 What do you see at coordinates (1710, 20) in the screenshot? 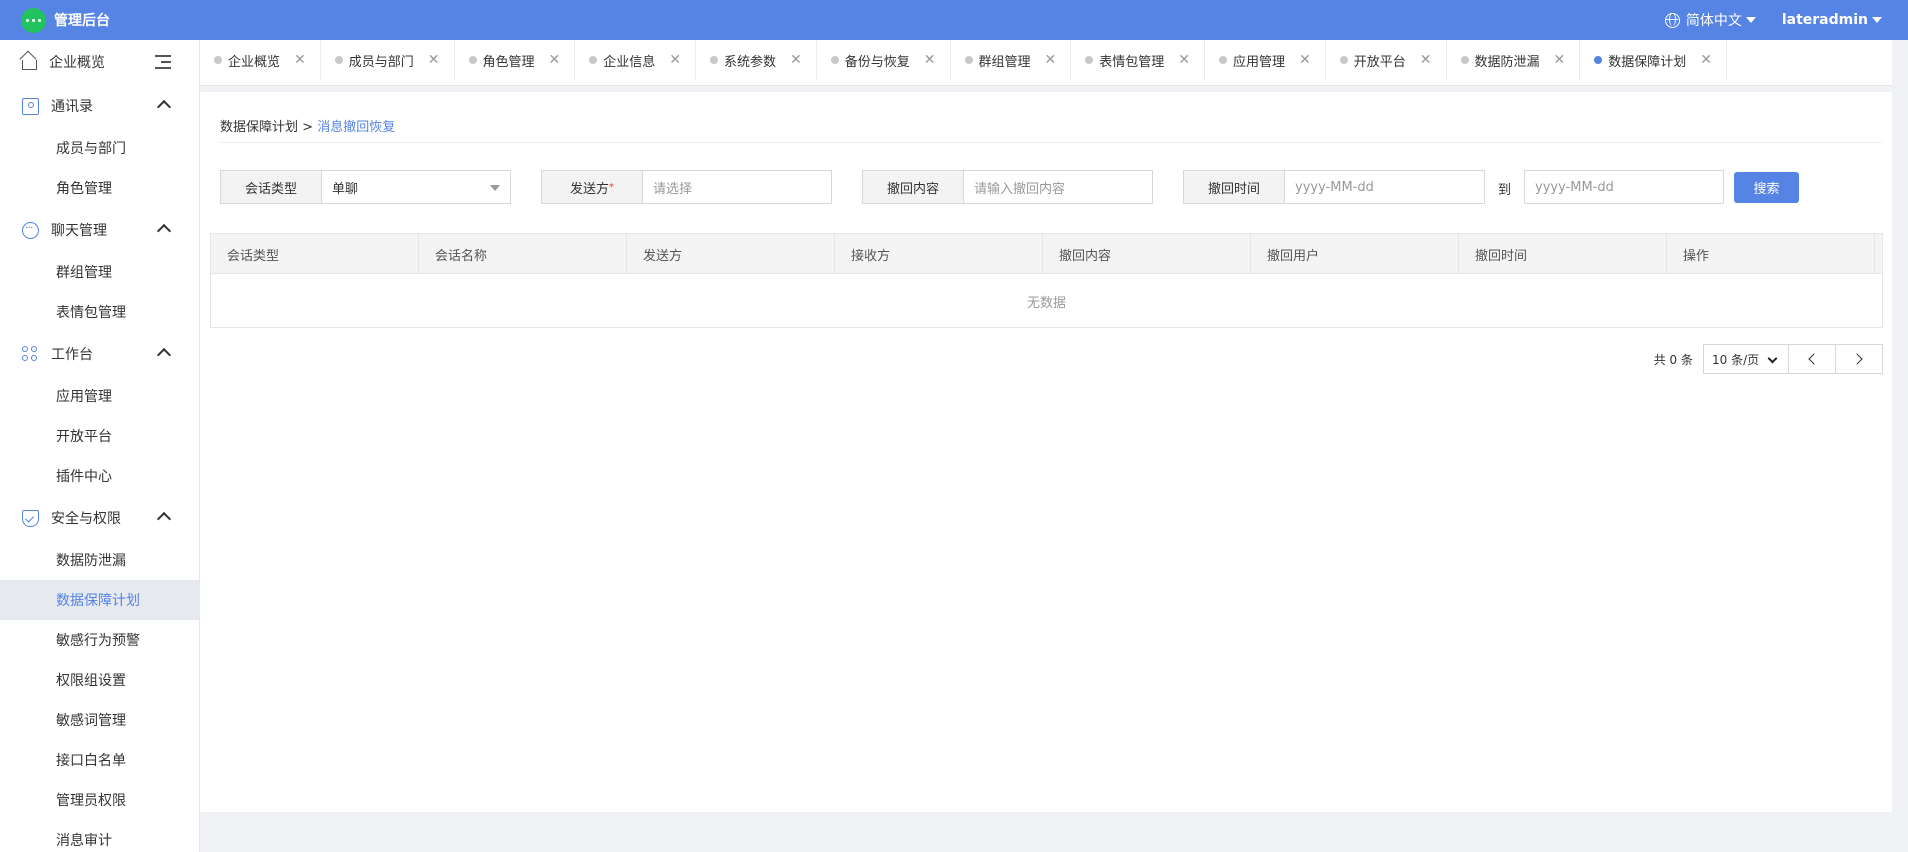
I see `language-selector: 简体中文` at bounding box center [1710, 20].